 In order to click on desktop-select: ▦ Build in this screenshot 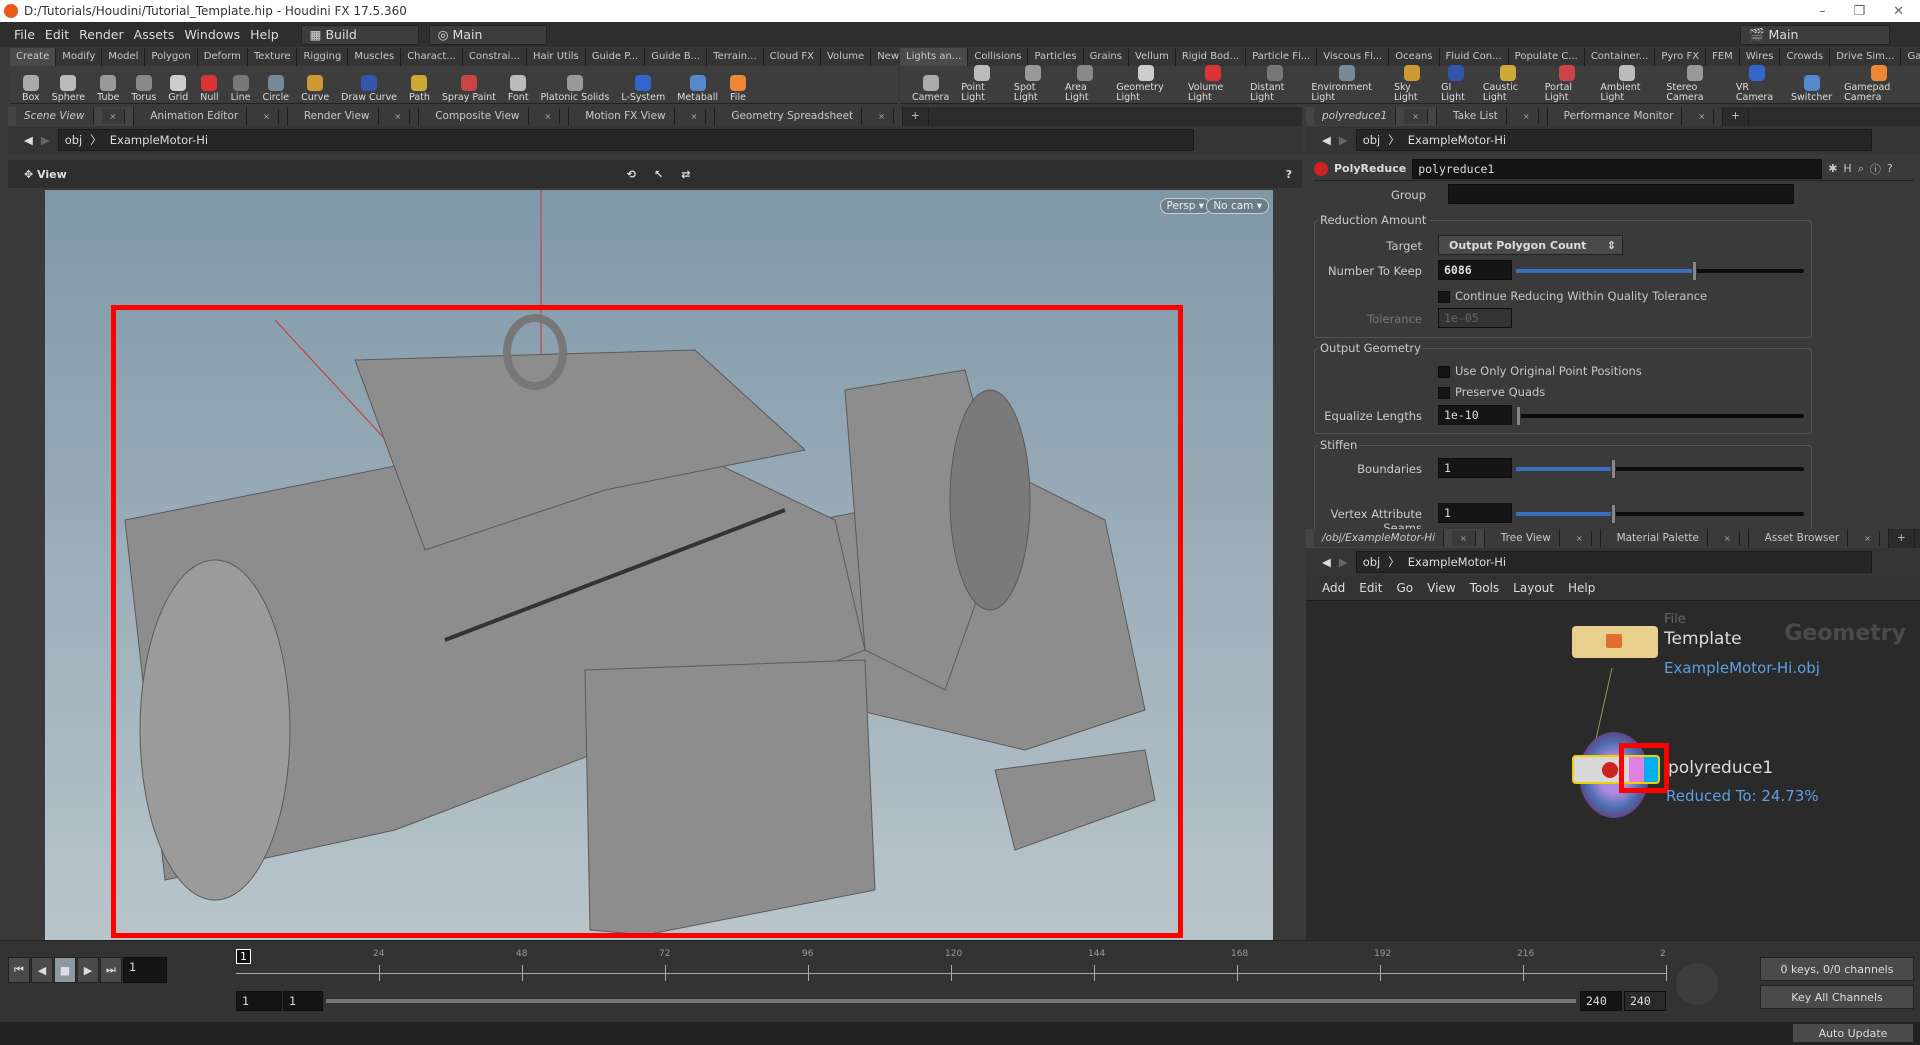, I will do `click(359, 34)`.